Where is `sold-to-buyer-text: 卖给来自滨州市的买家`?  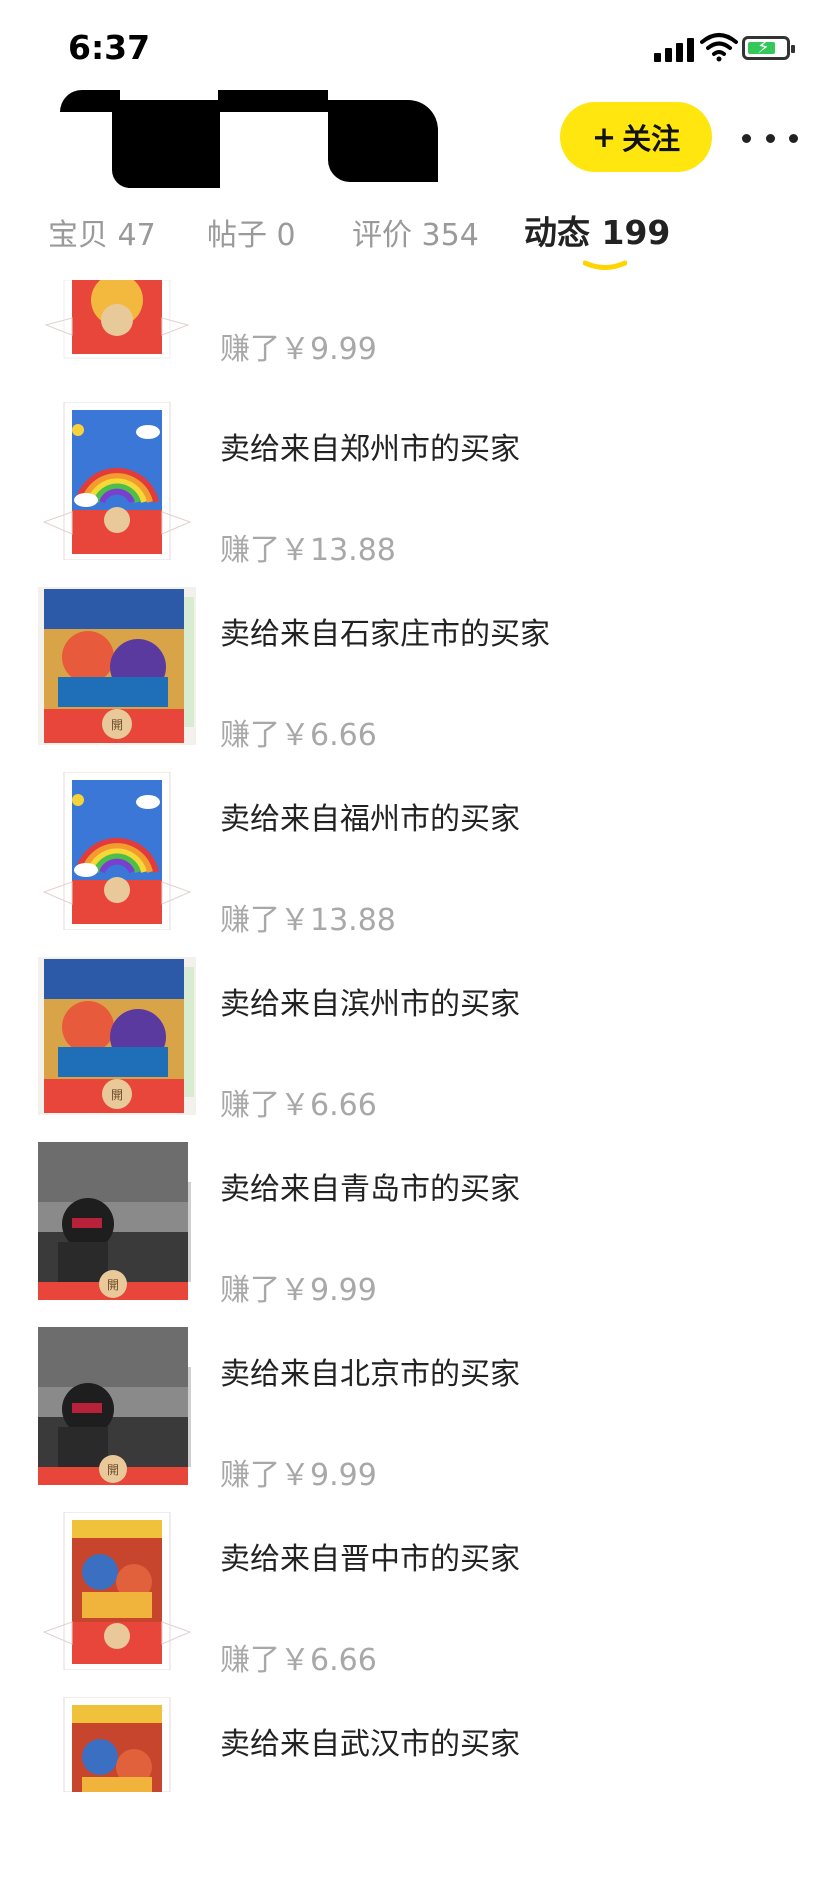 sold-to-buyer-text: 卖给来自滨州市的买家 is located at coordinates (370, 1004).